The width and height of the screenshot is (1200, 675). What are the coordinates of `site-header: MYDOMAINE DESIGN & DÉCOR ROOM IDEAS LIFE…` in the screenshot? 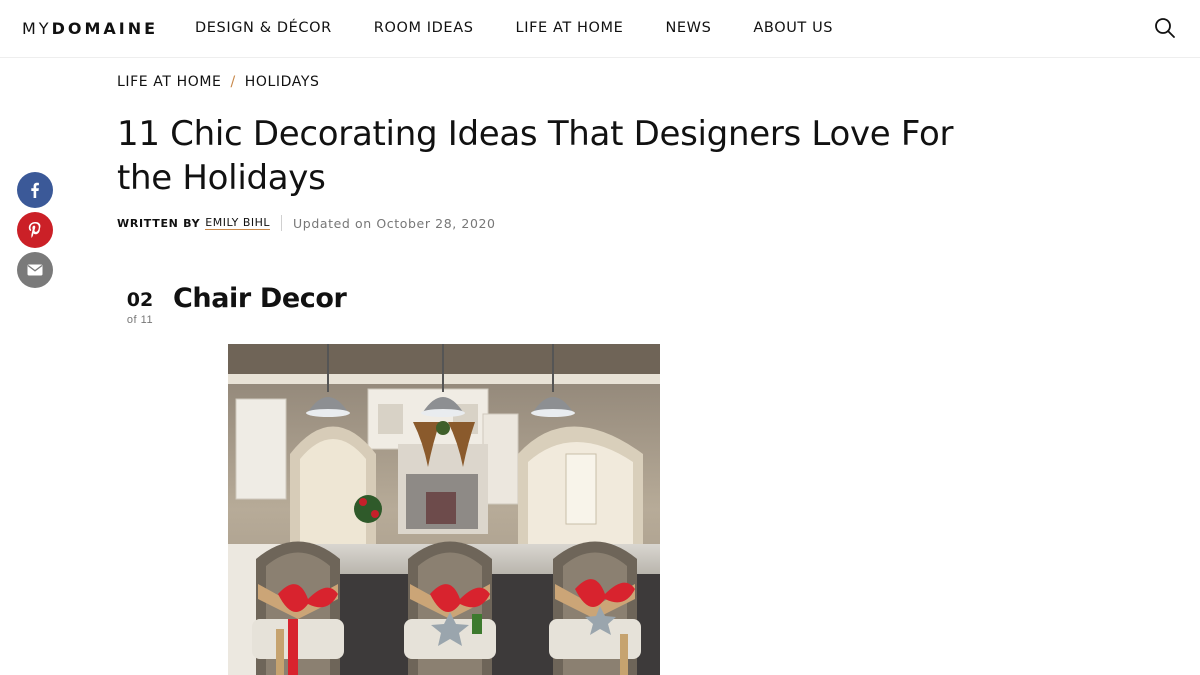 It's located at (600, 29).